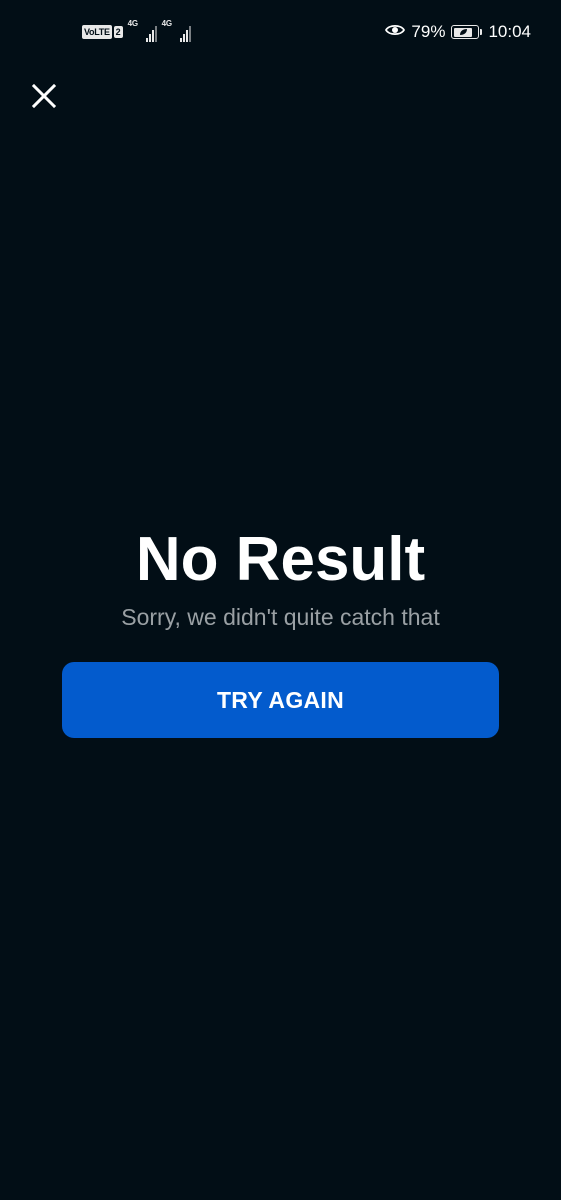  Describe the element at coordinates (185, 34) in the screenshot. I see `signal-bars-sim2` at that location.